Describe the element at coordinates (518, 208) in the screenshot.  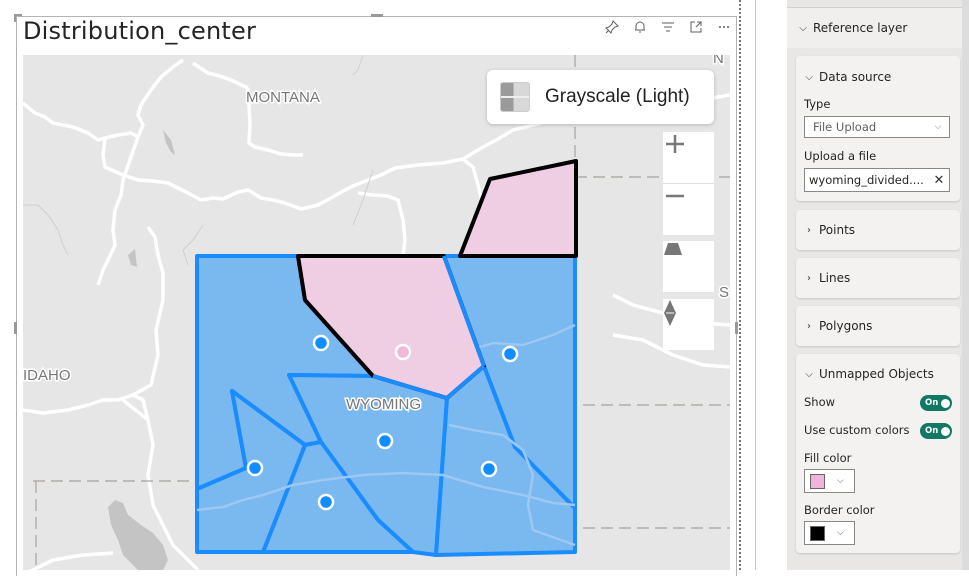
I see `unmapped-region` at that location.